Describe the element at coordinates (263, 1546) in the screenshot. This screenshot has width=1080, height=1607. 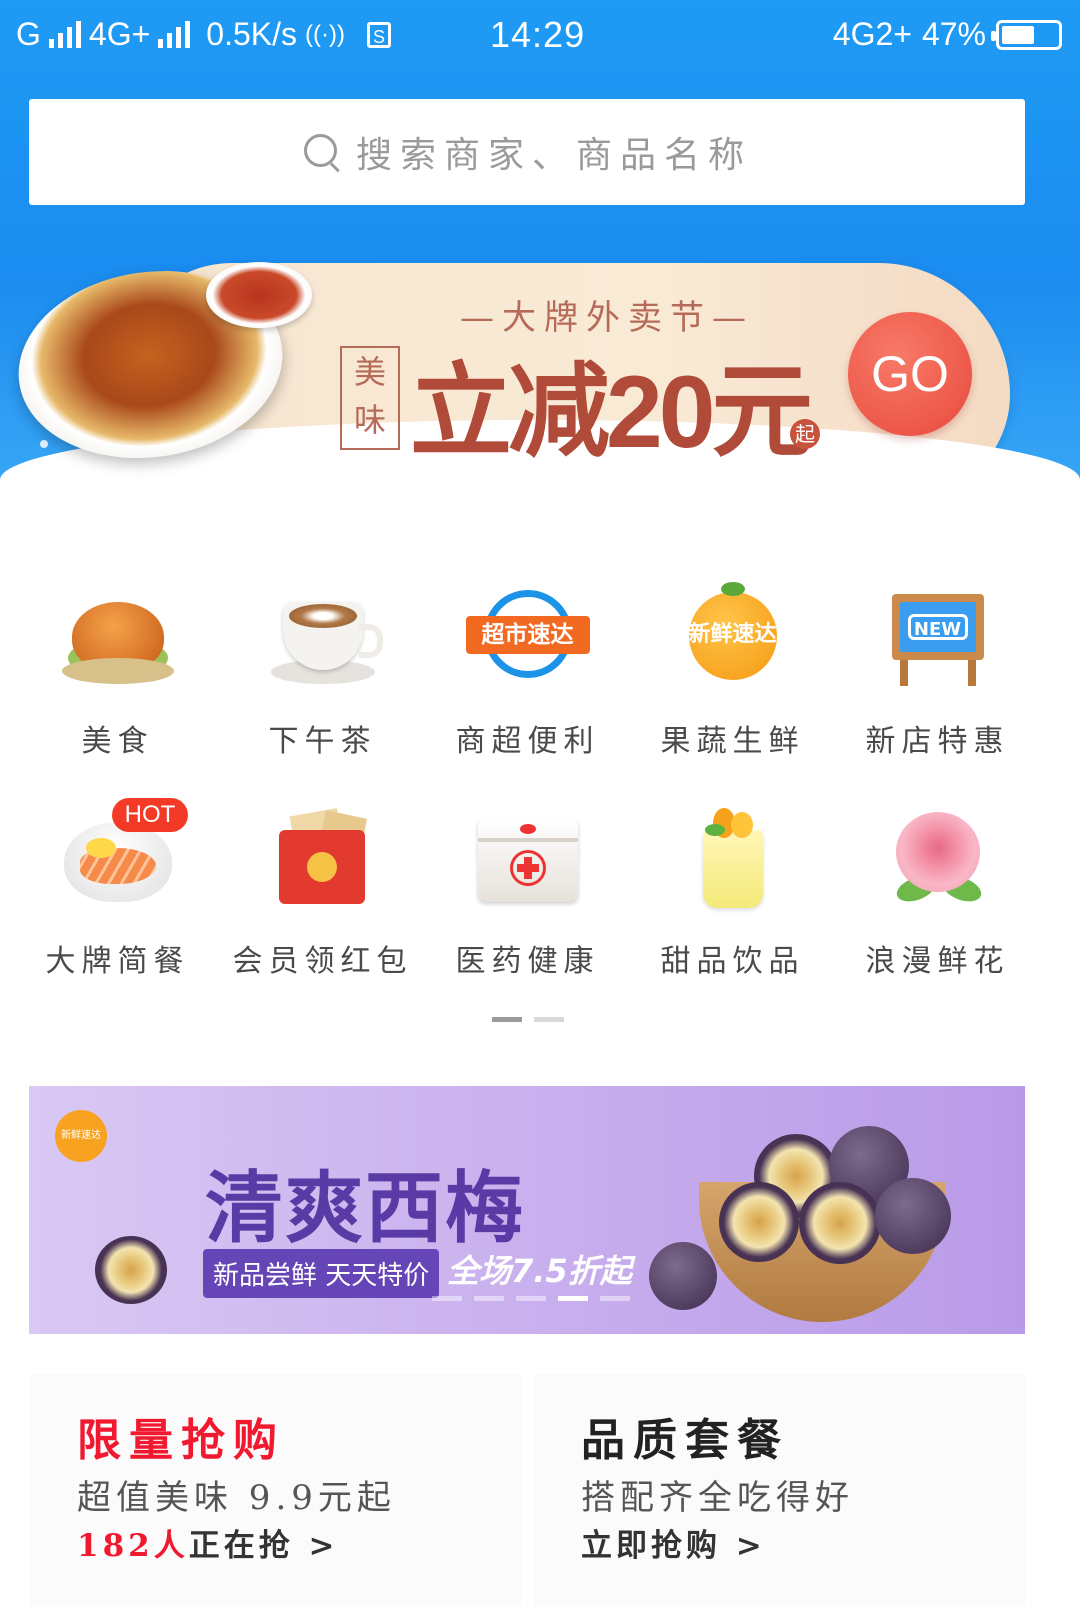
I see `card-footer-text: 正在抢 >` at that location.